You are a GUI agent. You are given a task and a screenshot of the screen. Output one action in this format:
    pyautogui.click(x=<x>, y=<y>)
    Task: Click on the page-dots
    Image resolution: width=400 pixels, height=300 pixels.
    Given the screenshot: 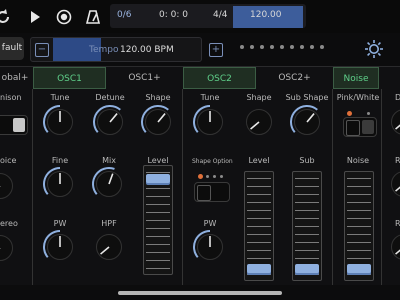 What is the action you would take?
    pyautogui.click(x=282, y=47)
    